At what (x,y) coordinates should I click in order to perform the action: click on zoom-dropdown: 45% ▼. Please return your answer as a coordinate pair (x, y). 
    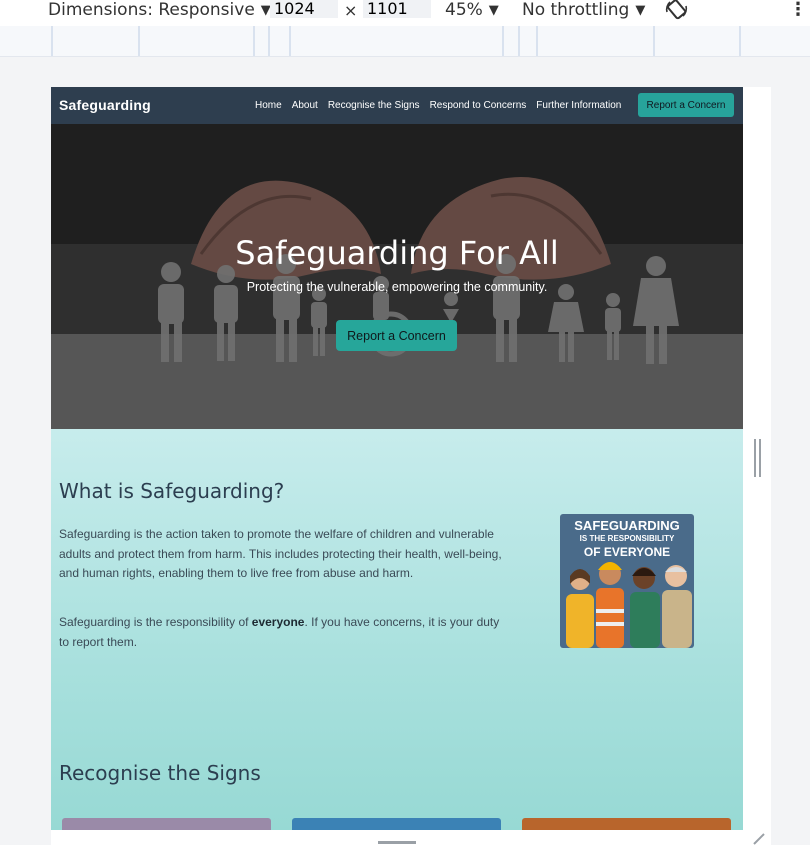
    Looking at the image, I should click on (472, 10).